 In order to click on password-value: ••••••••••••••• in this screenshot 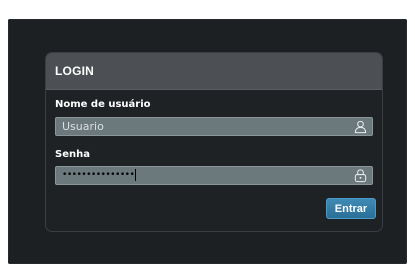, I will do `click(98, 175)`.